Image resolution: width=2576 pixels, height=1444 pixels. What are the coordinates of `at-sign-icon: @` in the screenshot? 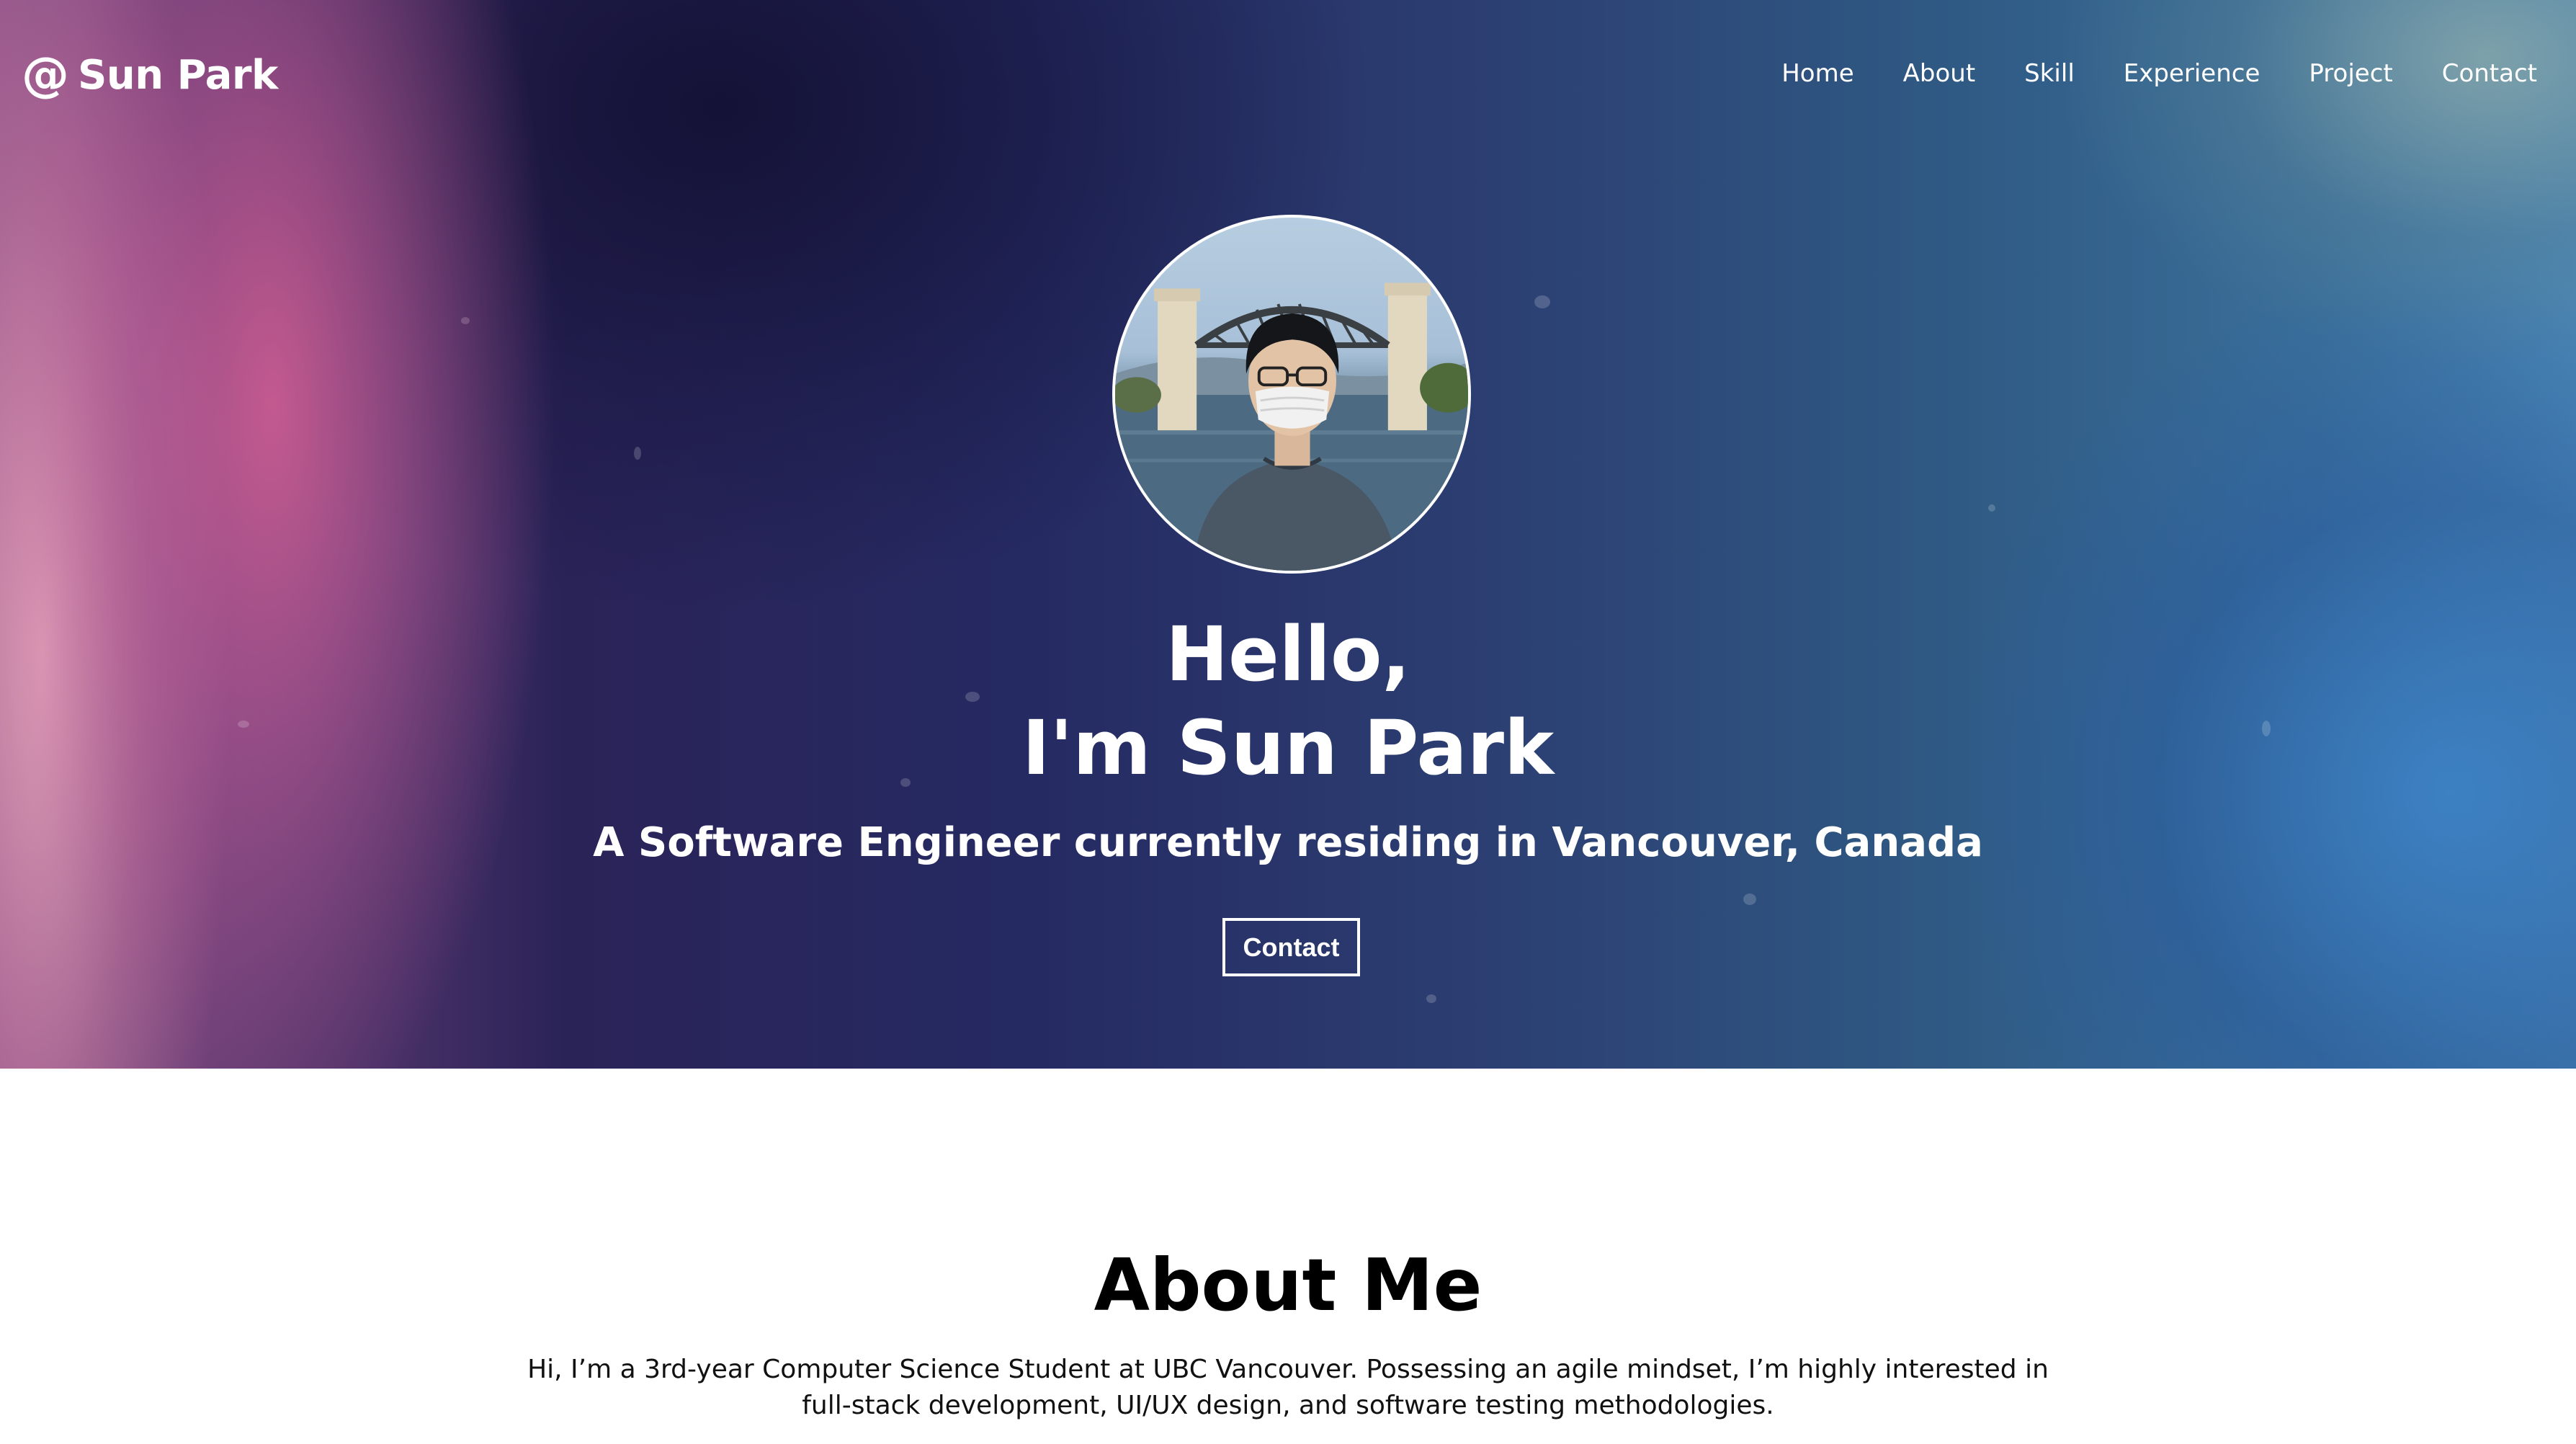 It's located at (45, 74).